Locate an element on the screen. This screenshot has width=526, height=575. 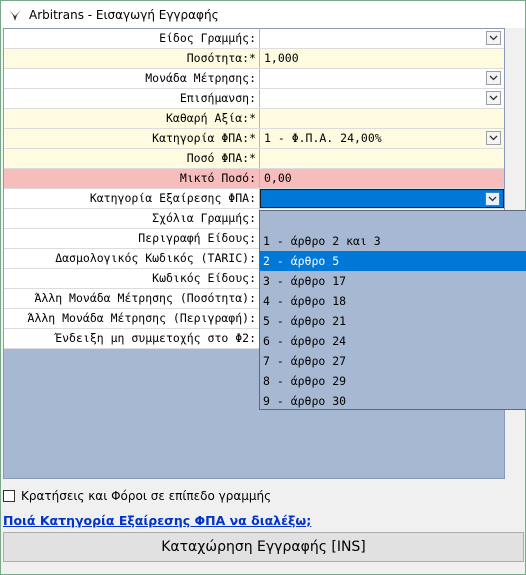
grid-row: Μικτό Ποσό: 0,00 is located at coordinates (254, 179).